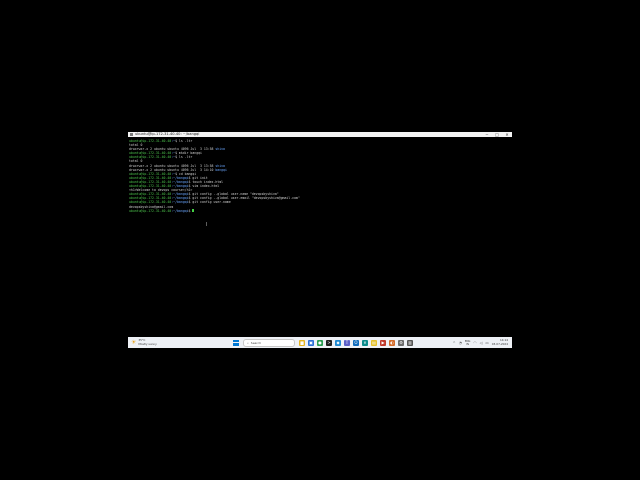 Image resolution: width=640 pixels, height=480 pixels. I want to click on edge-icon: e, so click(365, 342).